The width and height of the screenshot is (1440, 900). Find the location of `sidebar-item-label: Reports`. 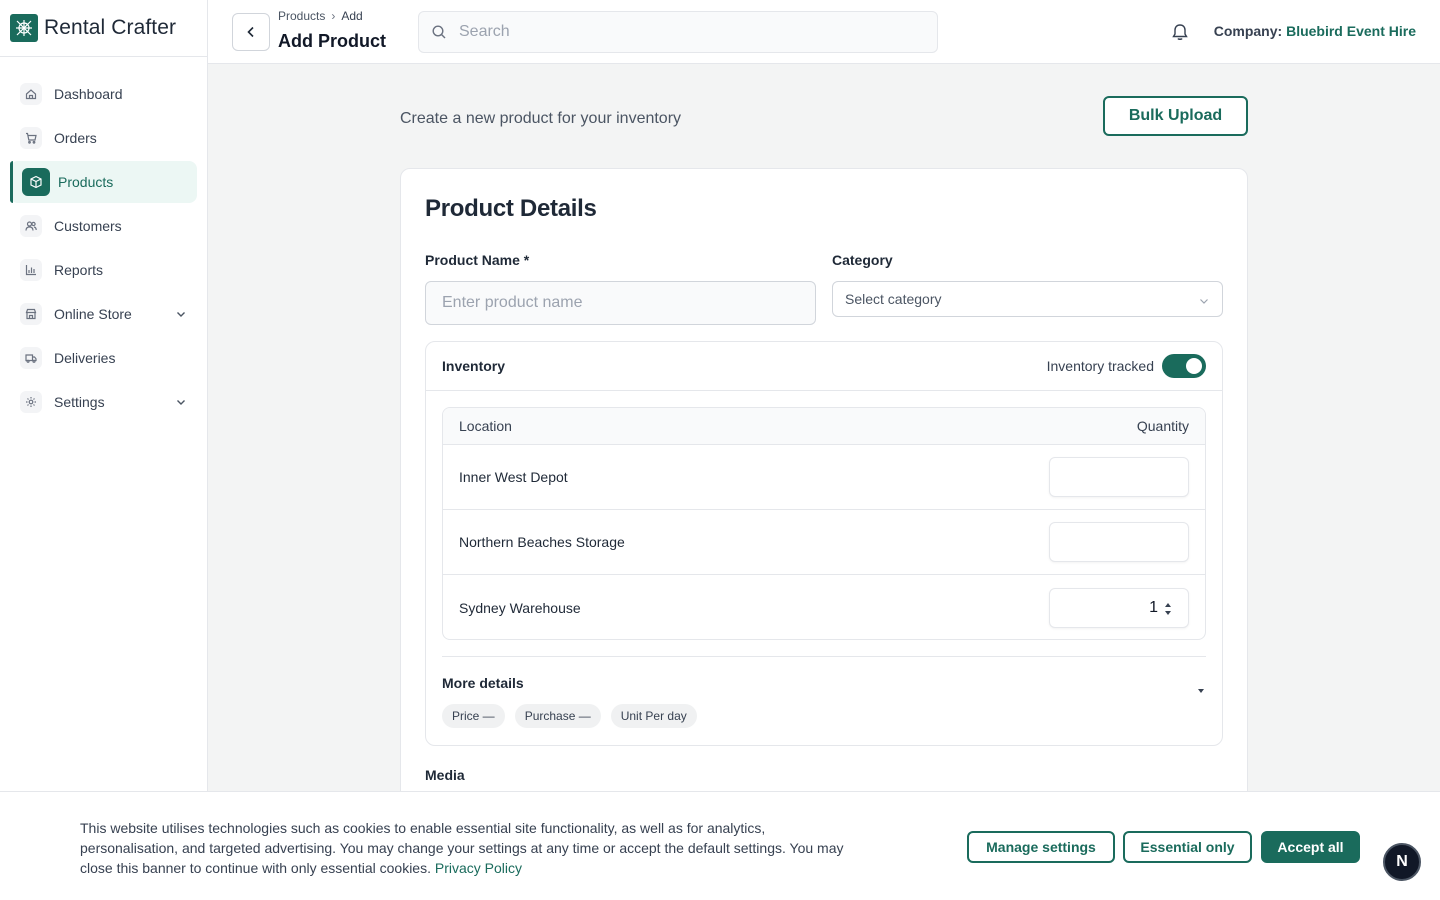

sidebar-item-label: Reports is located at coordinates (79, 270).